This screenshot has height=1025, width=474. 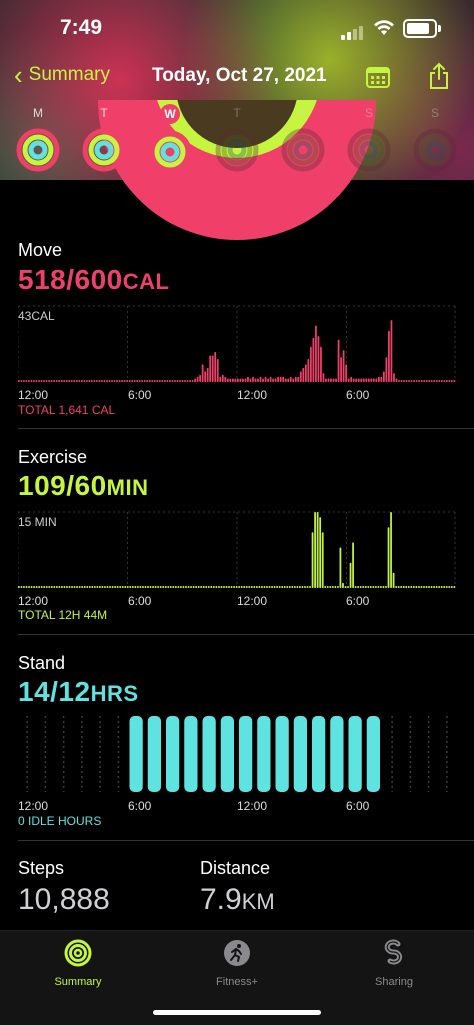 I want to click on day-label: T, so click(x=237, y=113).